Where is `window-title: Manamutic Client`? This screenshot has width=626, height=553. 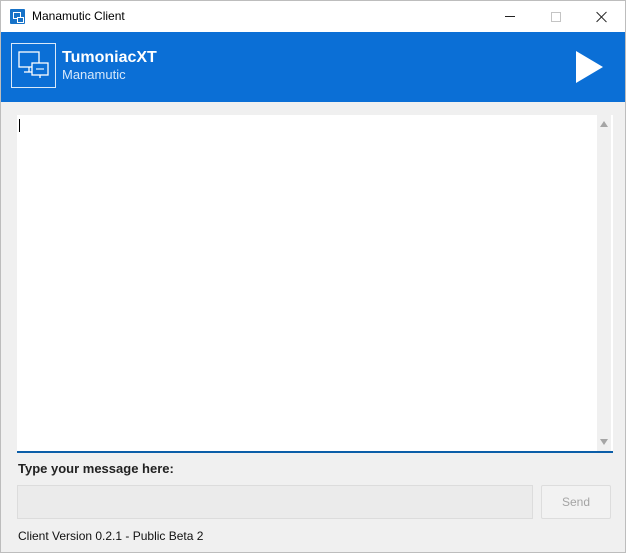 window-title: Manamutic Client is located at coordinates (78, 16).